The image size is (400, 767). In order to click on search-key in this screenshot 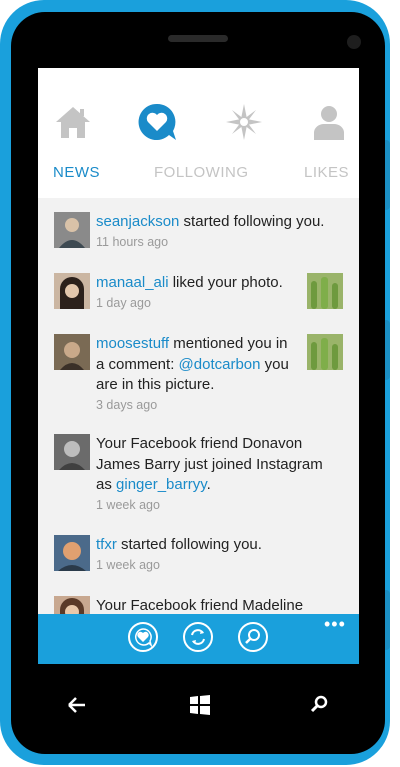, I will do `click(320, 706)`.